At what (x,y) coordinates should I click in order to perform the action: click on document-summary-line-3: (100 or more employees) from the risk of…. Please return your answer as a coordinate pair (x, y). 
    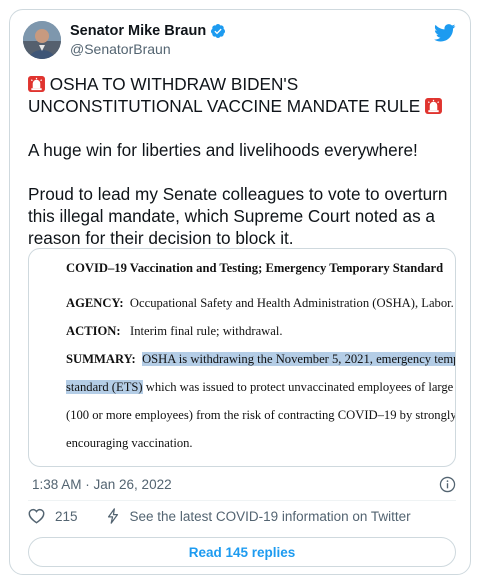
    Looking at the image, I should click on (261, 415).